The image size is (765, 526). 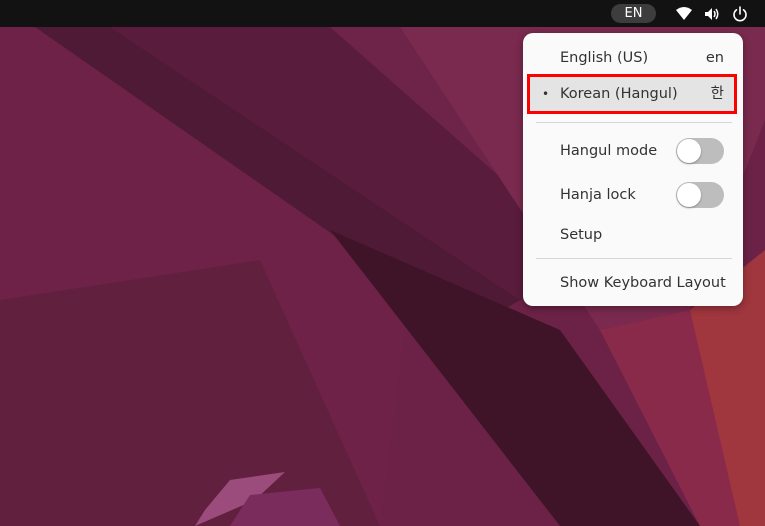 I want to click on menu-item-show-keyboard-layout: Show Keyboard Layout, so click(x=633, y=283).